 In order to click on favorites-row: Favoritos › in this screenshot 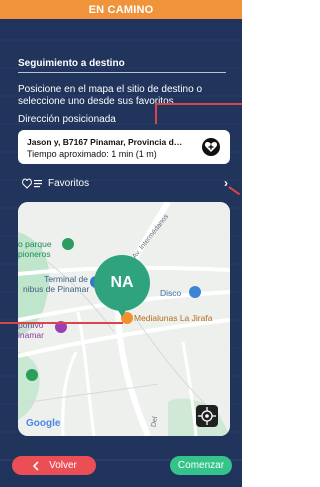, I will do `click(125, 183)`.